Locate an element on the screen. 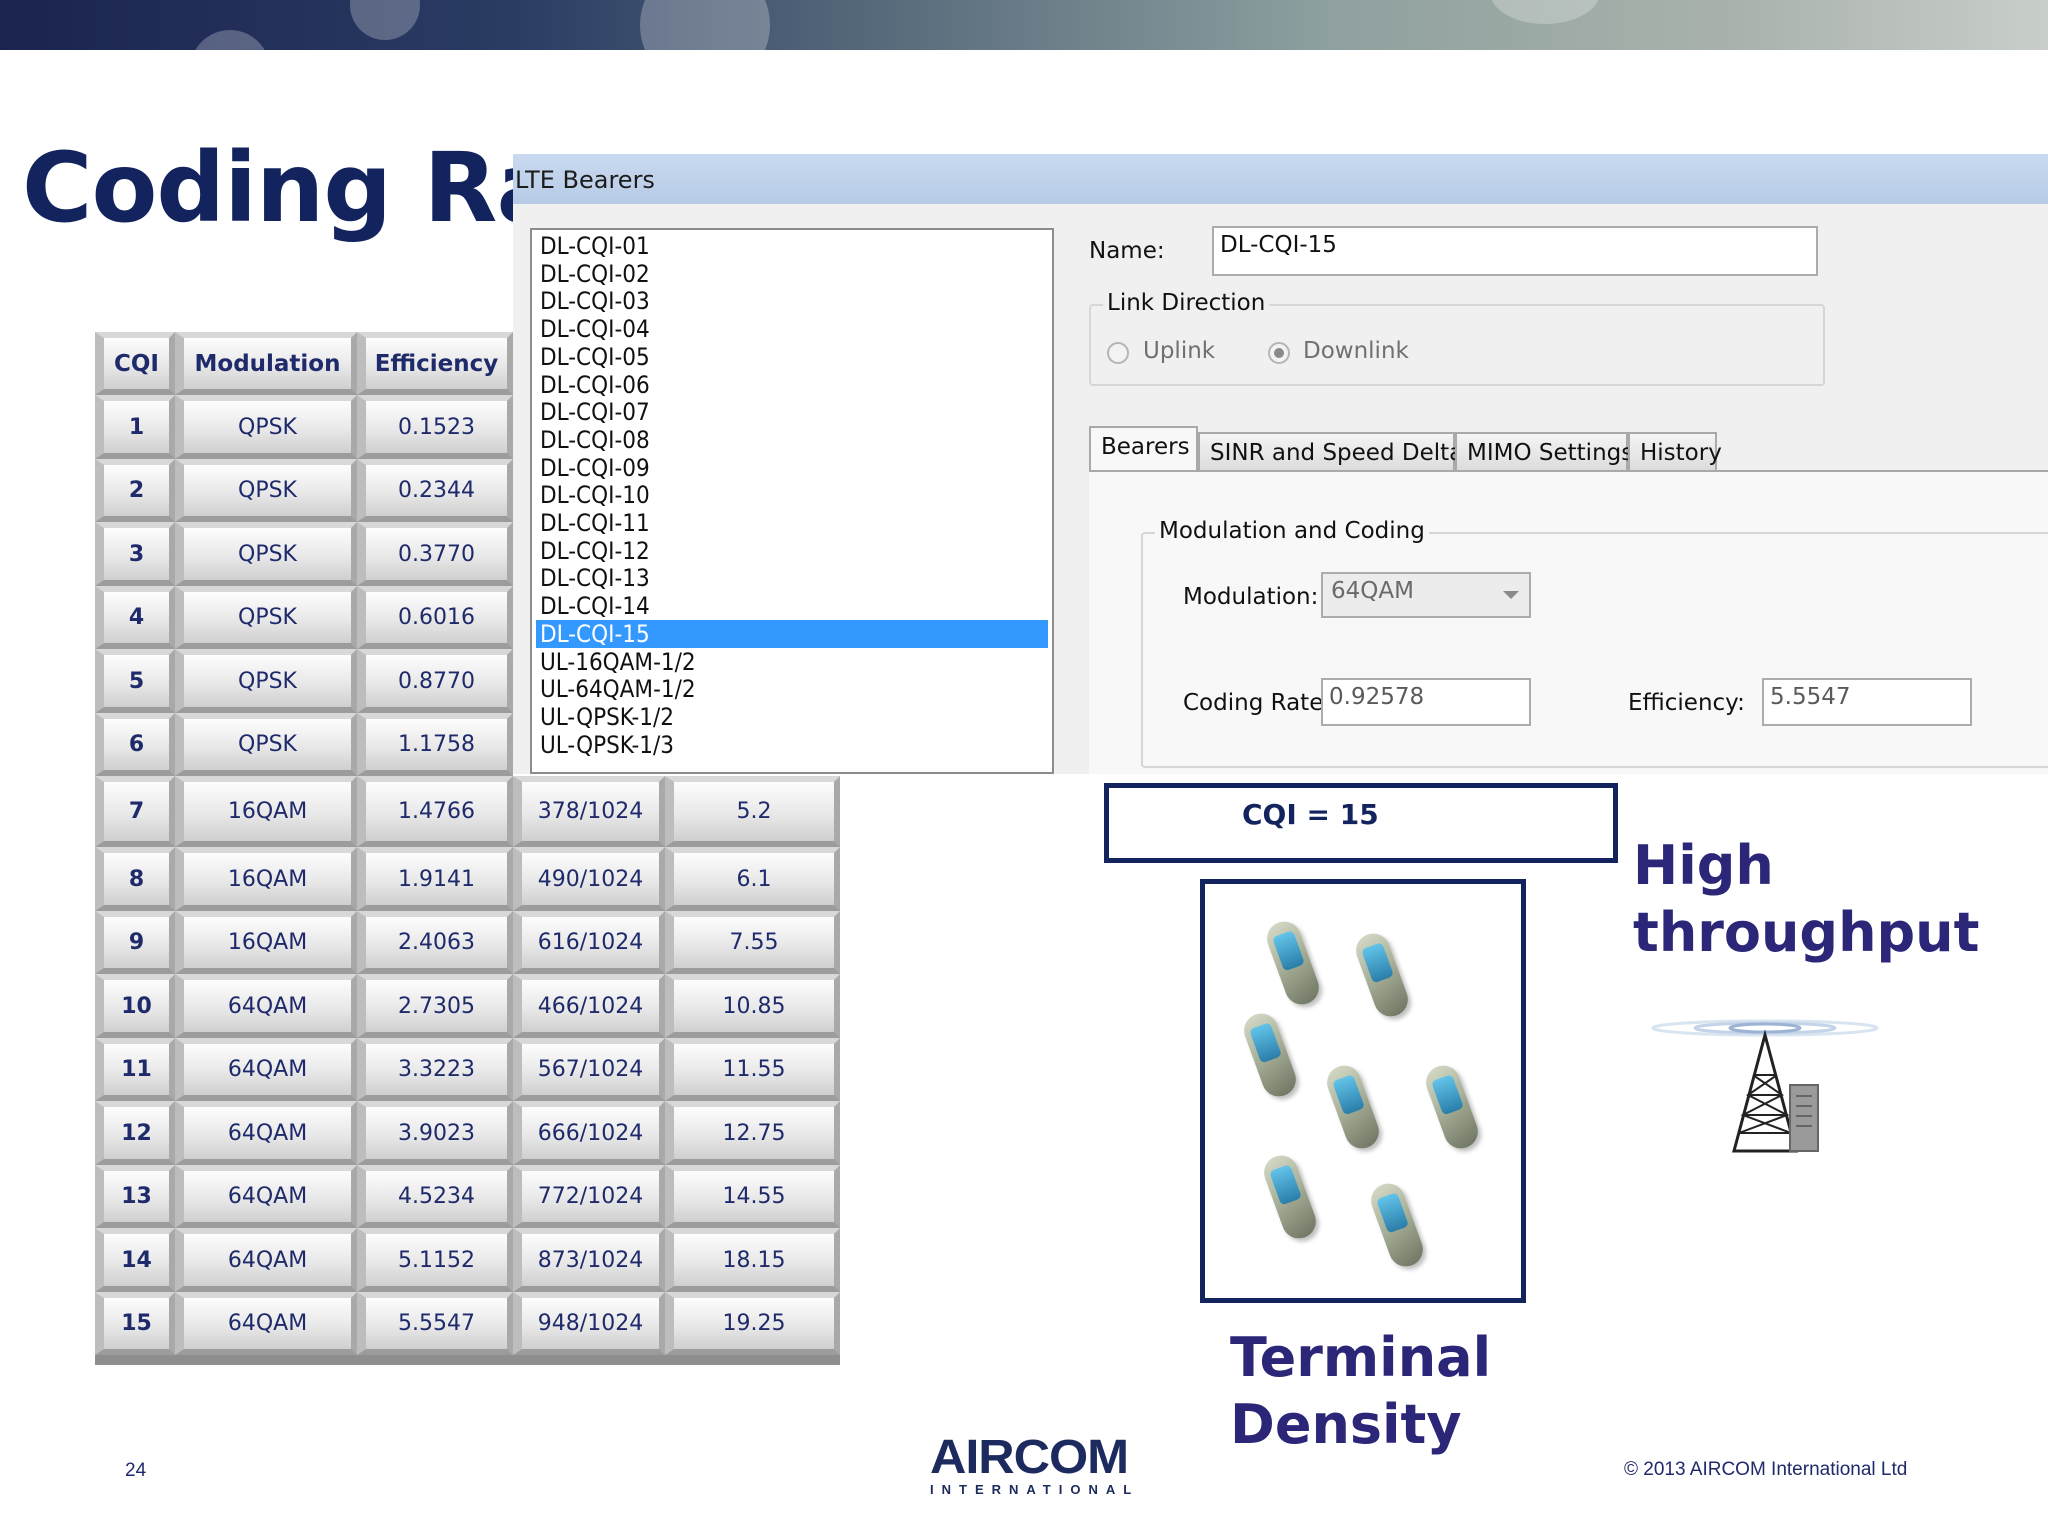 The height and width of the screenshot is (1536, 2048). bearer-list-item: DL-CQI-05 is located at coordinates (593, 357).